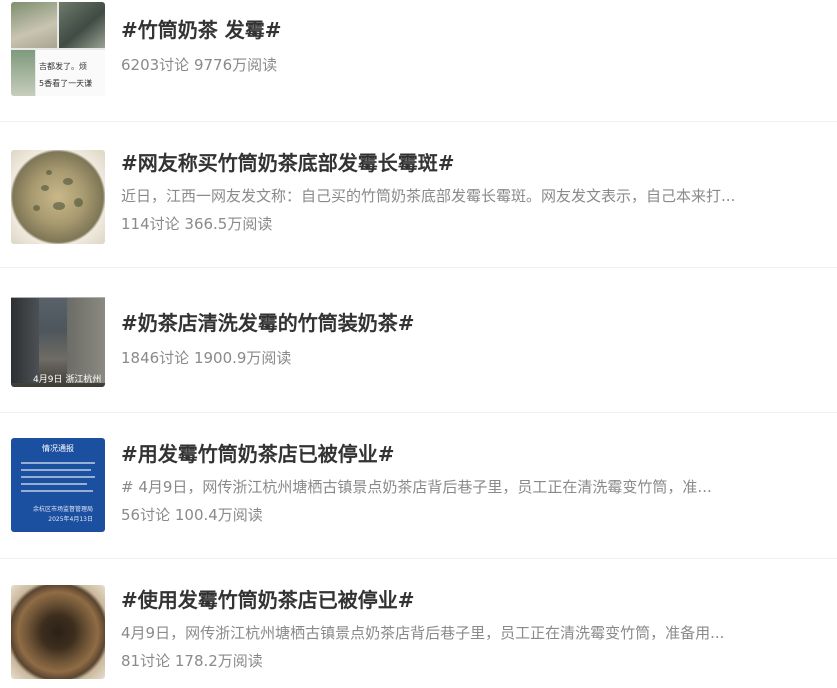 This screenshot has height=688, width=837. Describe the element at coordinates (459, 323) in the screenshot. I see `topic-title: #奶茶店清洗发霉的竹筒装奶茶#` at that location.